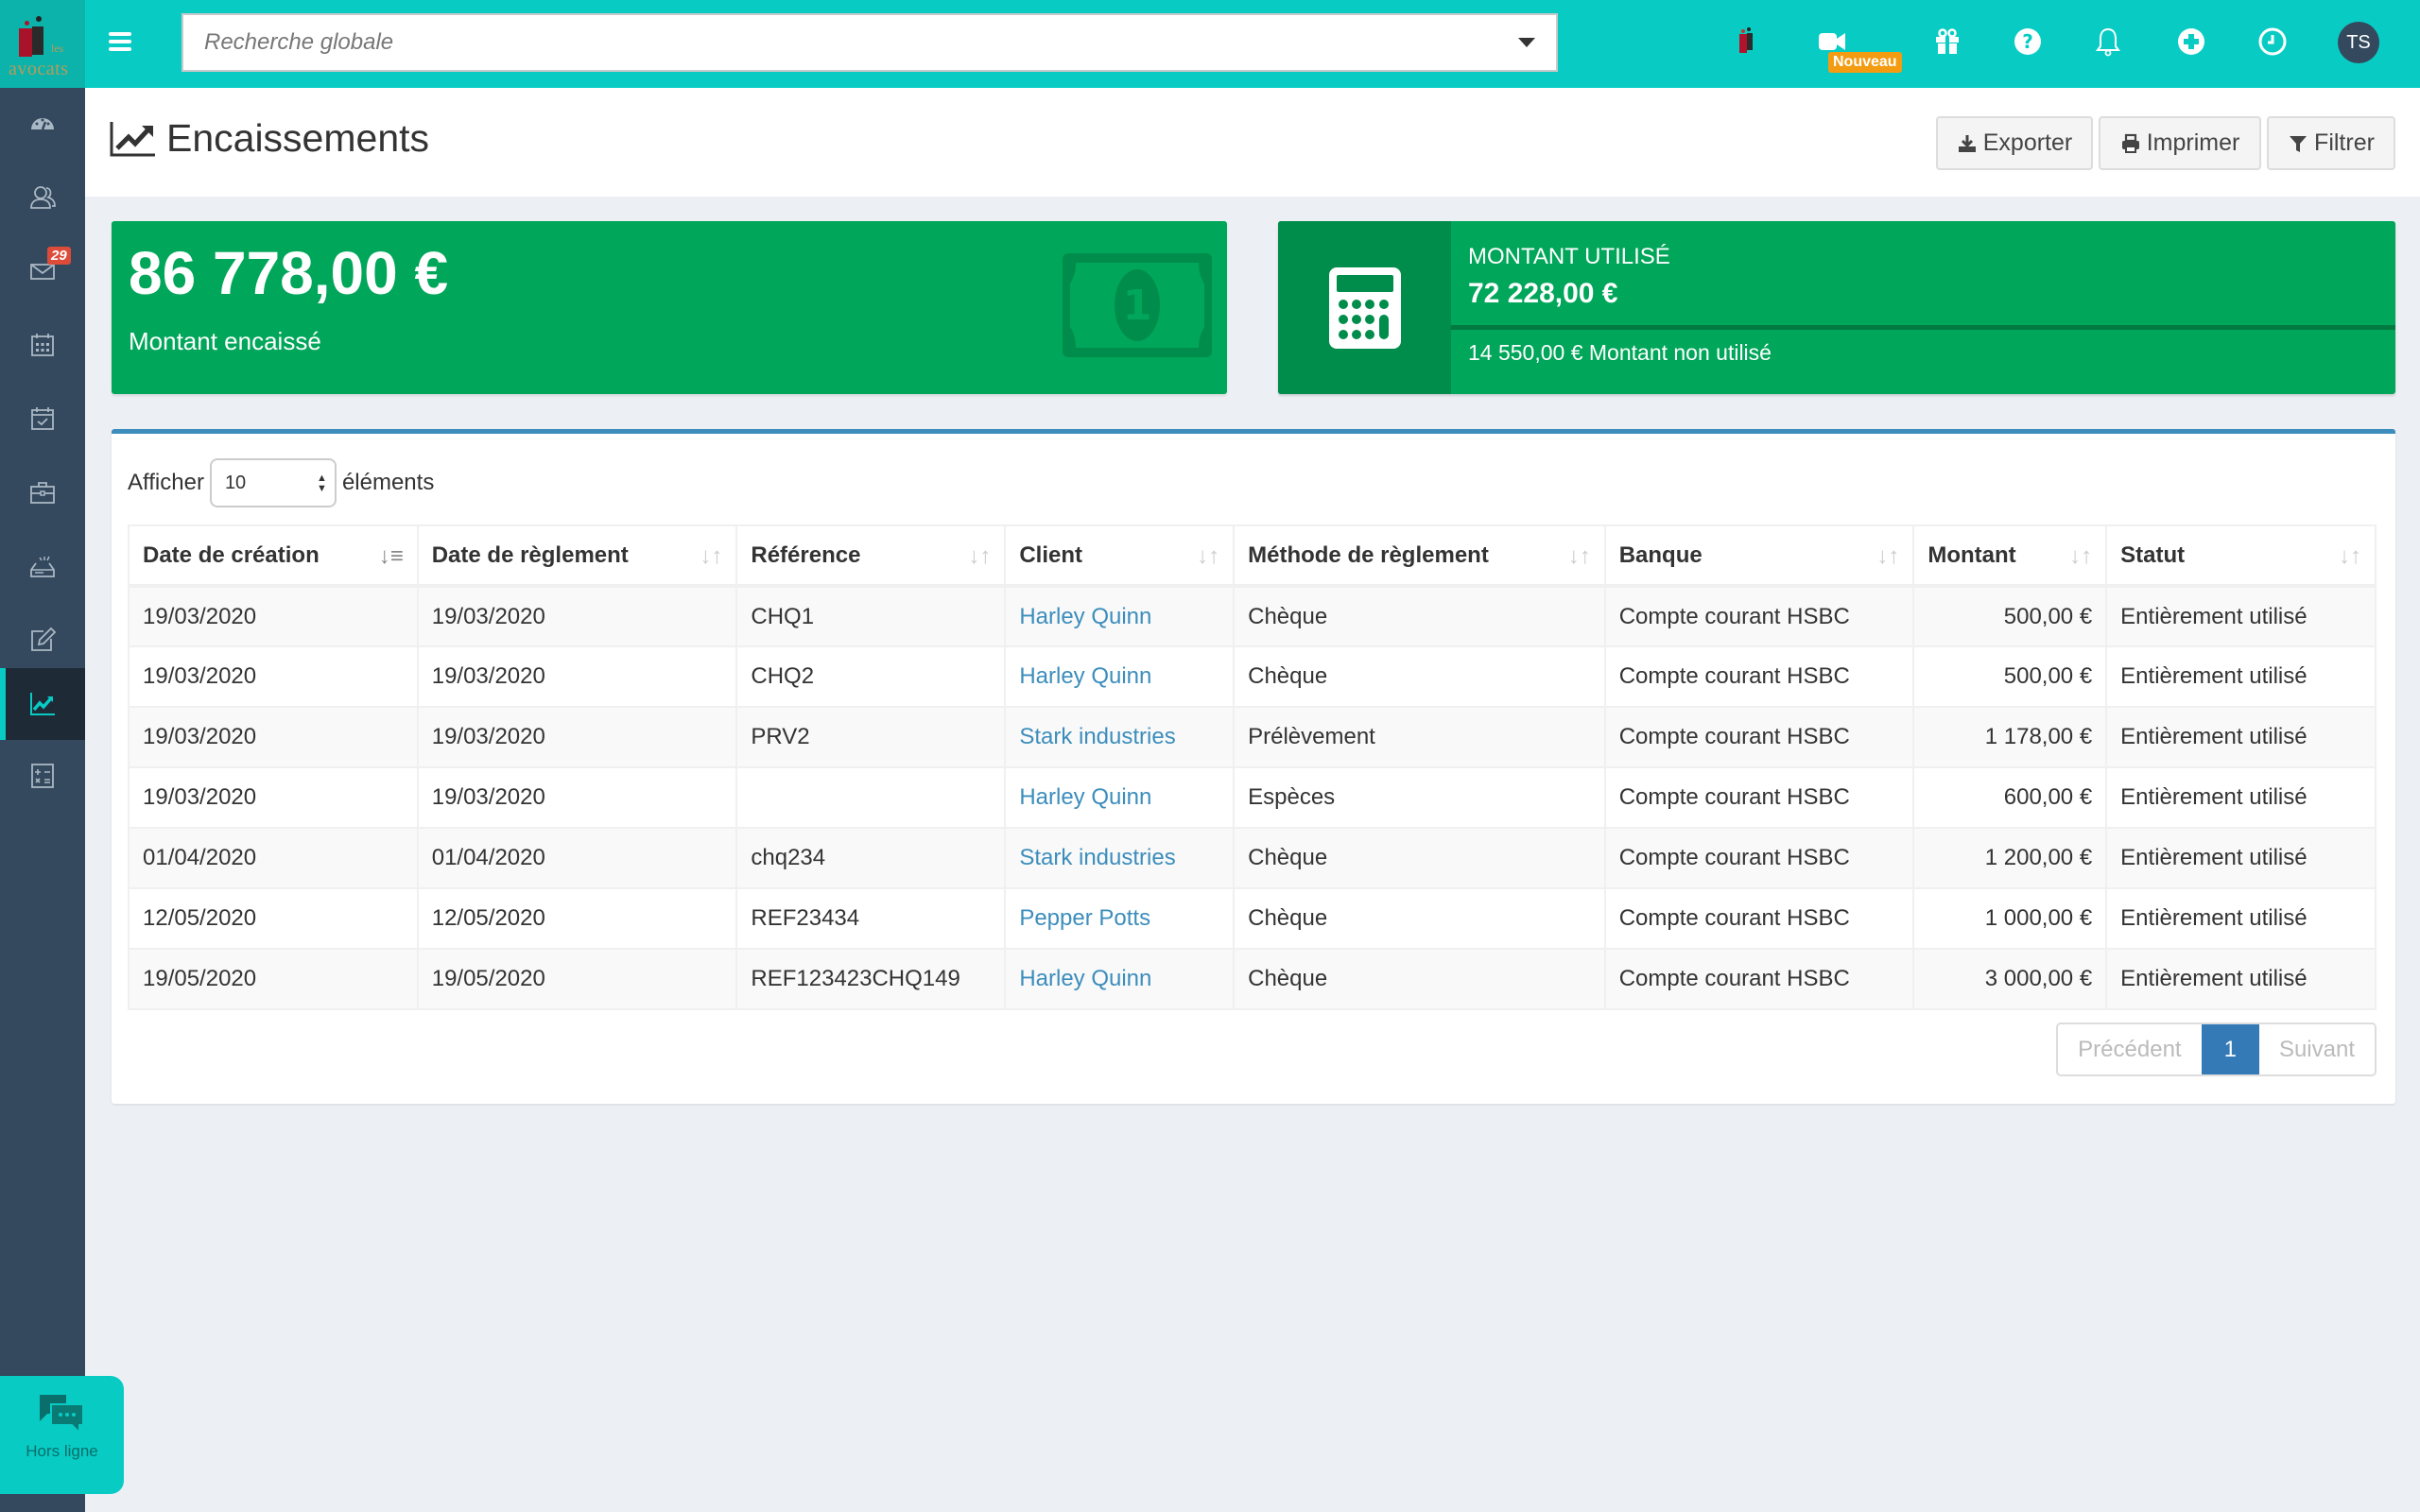 The height and width of the screenshot is (1512, 2420). I want to click on logo-text: avocats, so click(39, 69).